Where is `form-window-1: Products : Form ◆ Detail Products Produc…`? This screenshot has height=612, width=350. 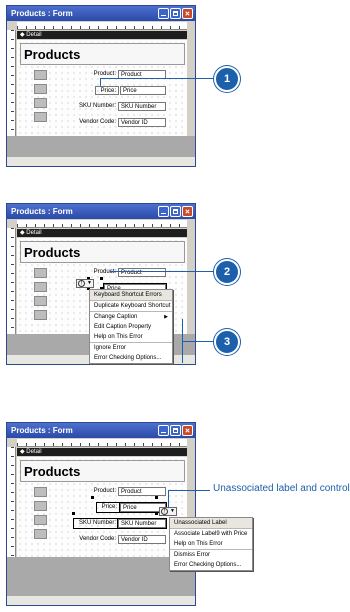
form-window-1: Products : Form ◆ Detail Products Produc… is located at coordinates (101, 86).